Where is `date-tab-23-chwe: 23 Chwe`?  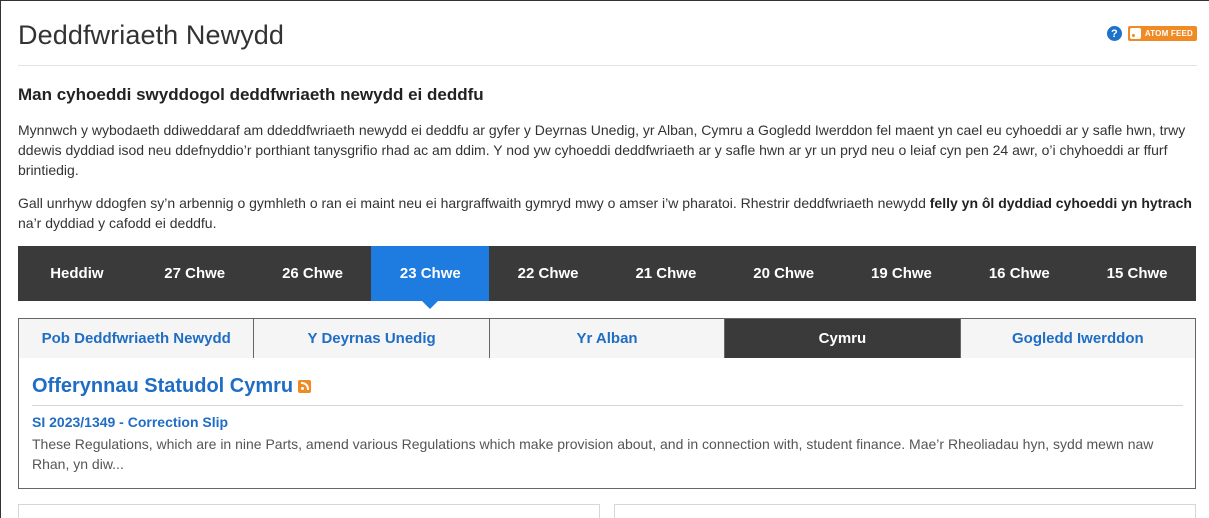 date-tab-23-chwe: 23 Chwe is located at coordinates (430, 277).